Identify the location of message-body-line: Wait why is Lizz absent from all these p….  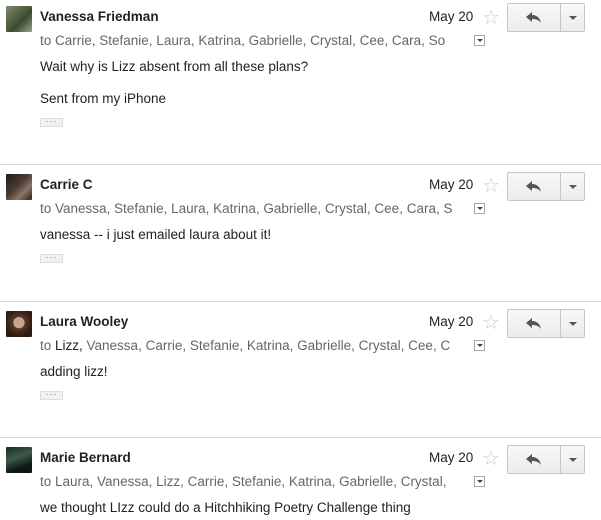
(174, 66).